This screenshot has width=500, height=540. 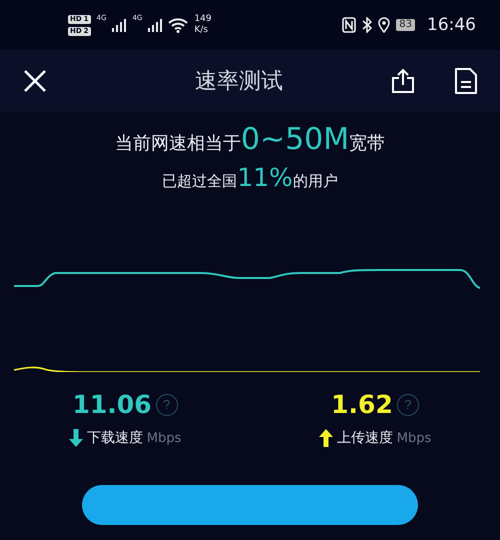 I want to click on network-speed: K/s, so click(x=201, y=30).